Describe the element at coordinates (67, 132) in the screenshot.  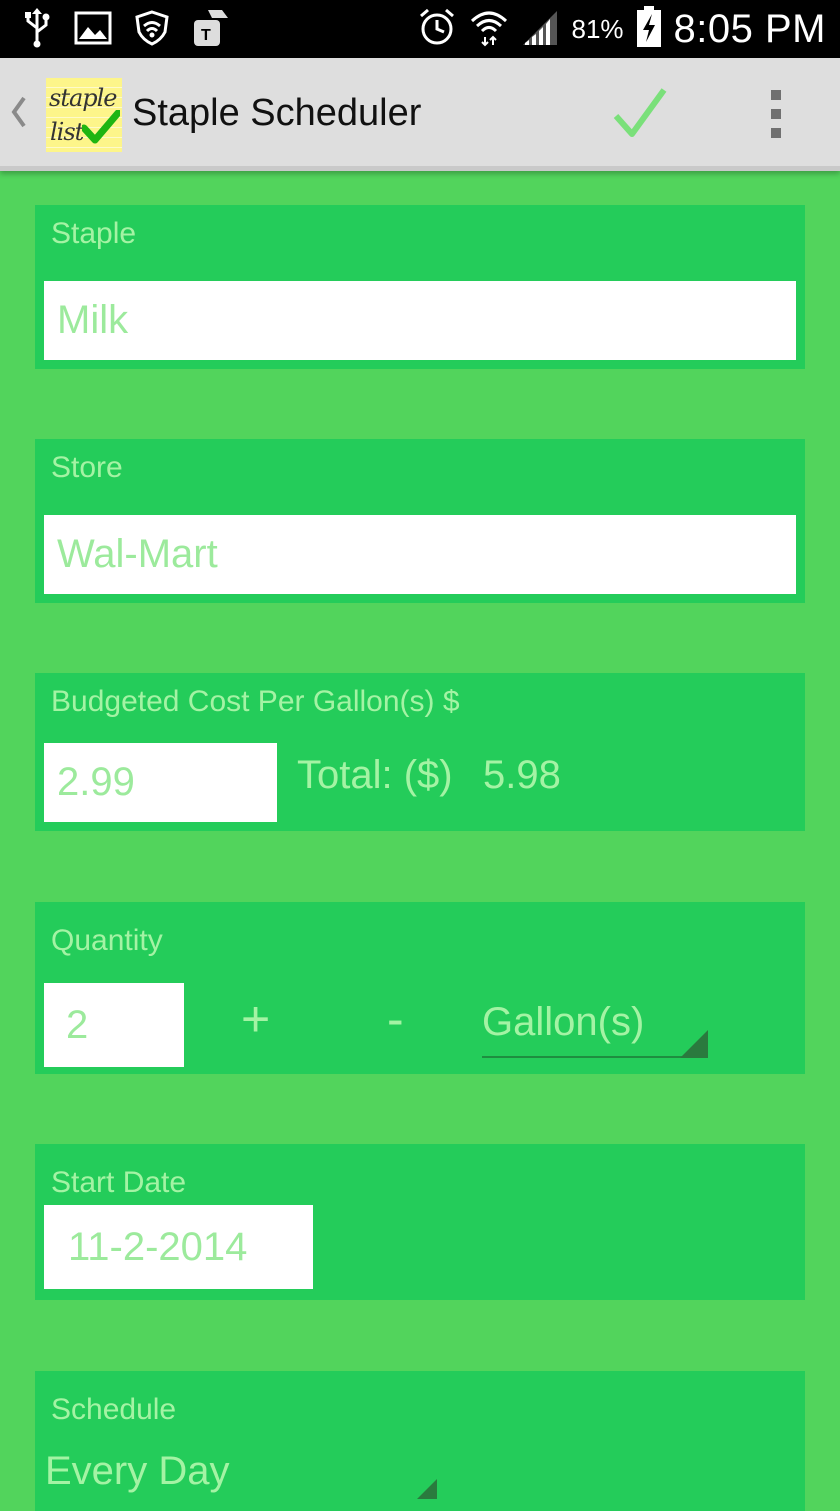
I see `logo-text-list: list` at that location.